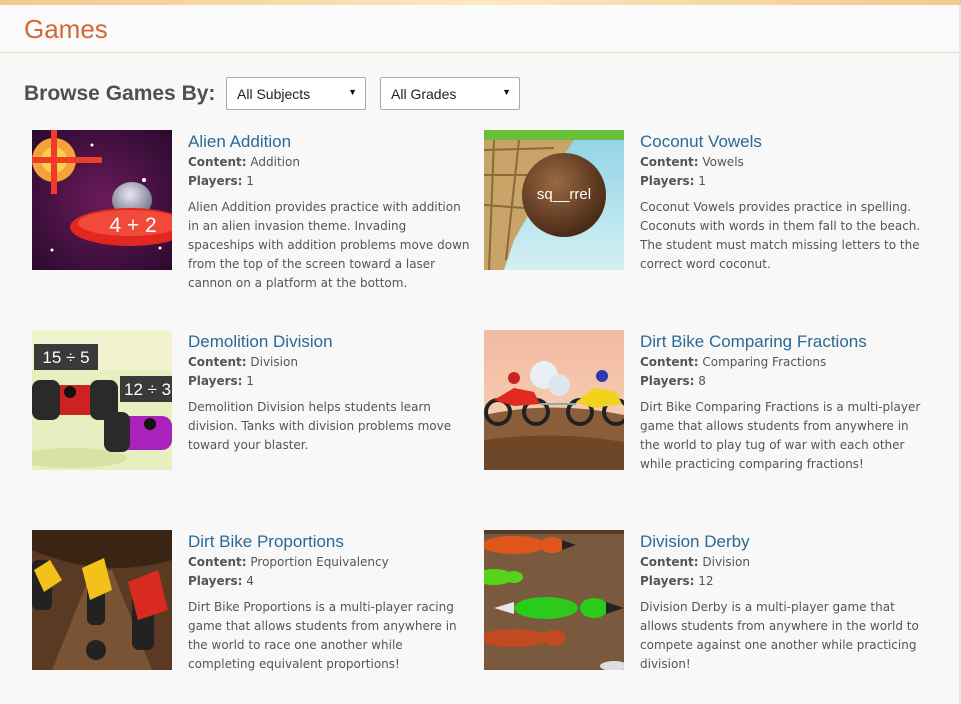 The width and height of the screenshot is (961, 704). Describe the element at coordinates (564, 194) in the screenshot. I see `coconut-thumb-word: sq__rrel` at that location.